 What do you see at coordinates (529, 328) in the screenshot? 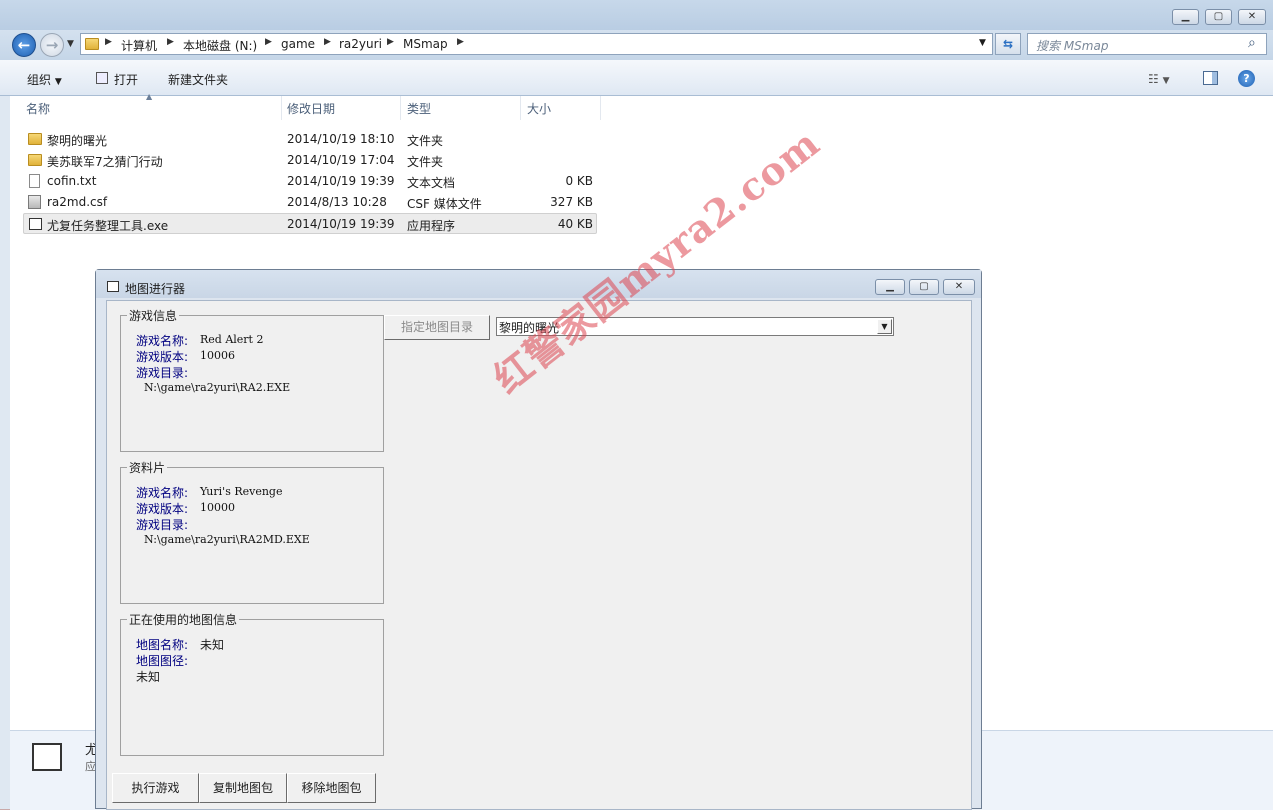
I see `map-select-value: 黎明的曙光` at bounding box center [529, 328].